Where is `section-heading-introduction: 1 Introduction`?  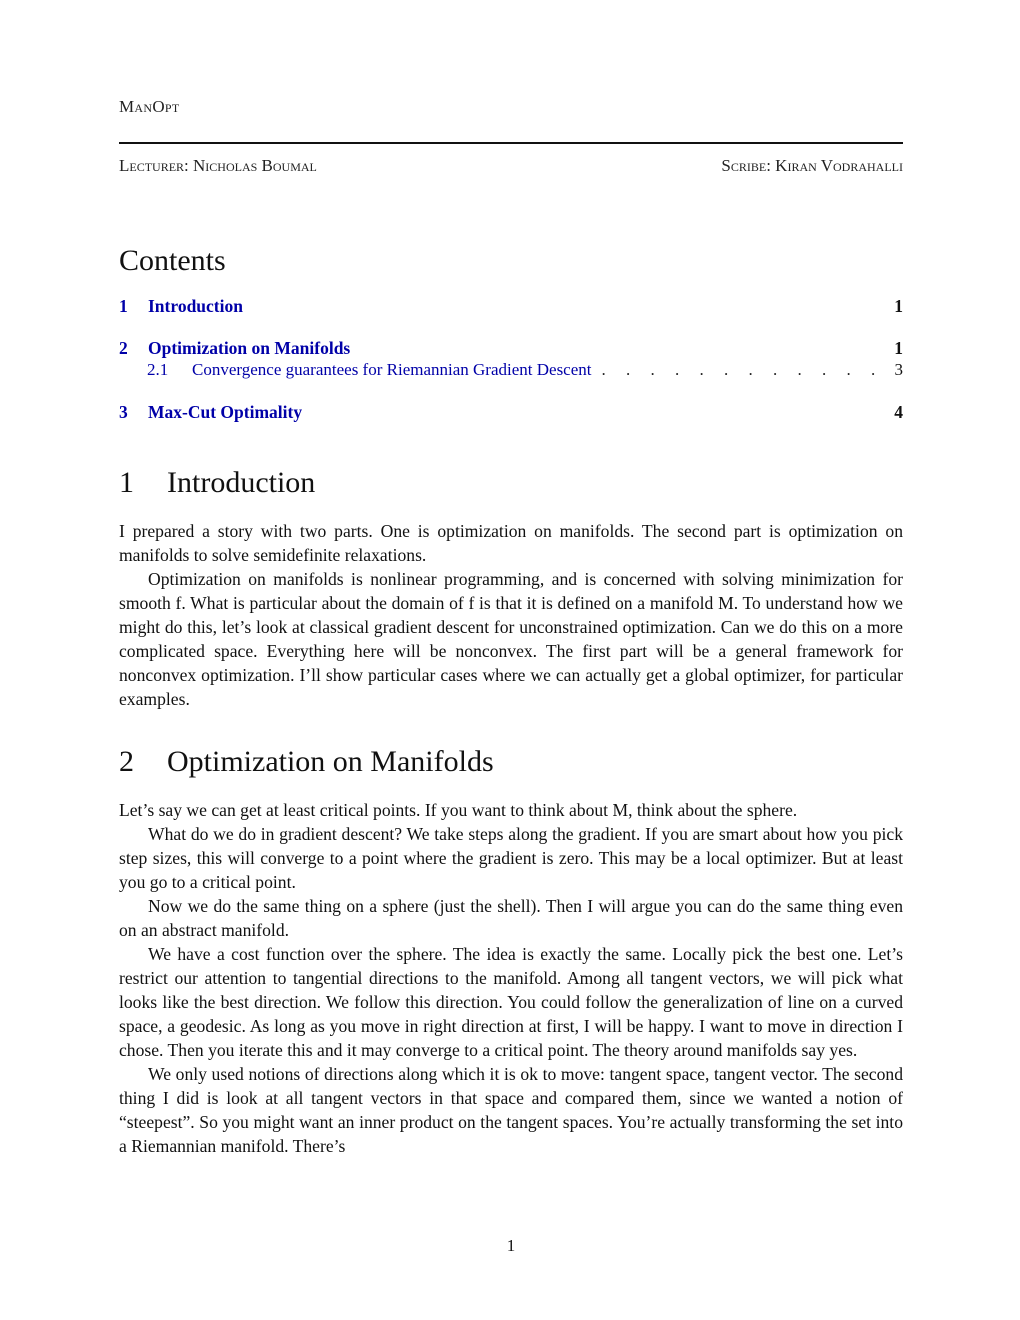 section-heading-introduction: 1 Introduction is located at coordinates (217, 483).